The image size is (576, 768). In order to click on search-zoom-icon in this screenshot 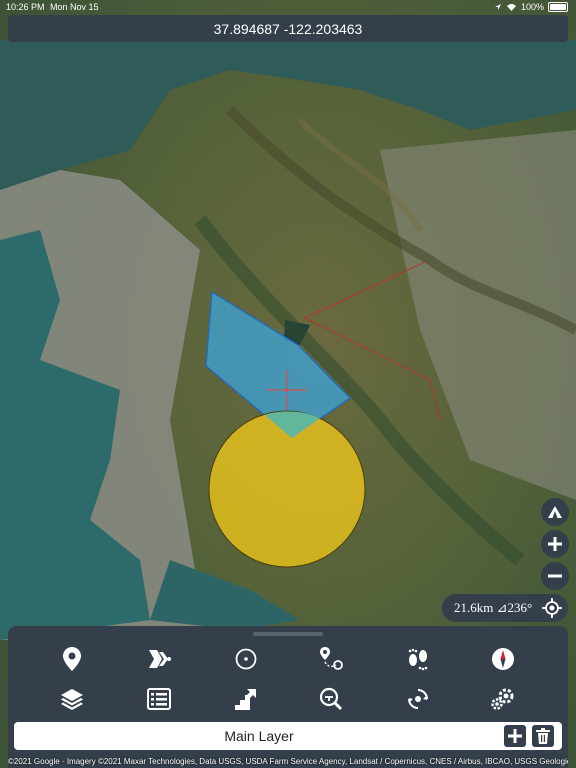, I will do `click(331, 699)`.